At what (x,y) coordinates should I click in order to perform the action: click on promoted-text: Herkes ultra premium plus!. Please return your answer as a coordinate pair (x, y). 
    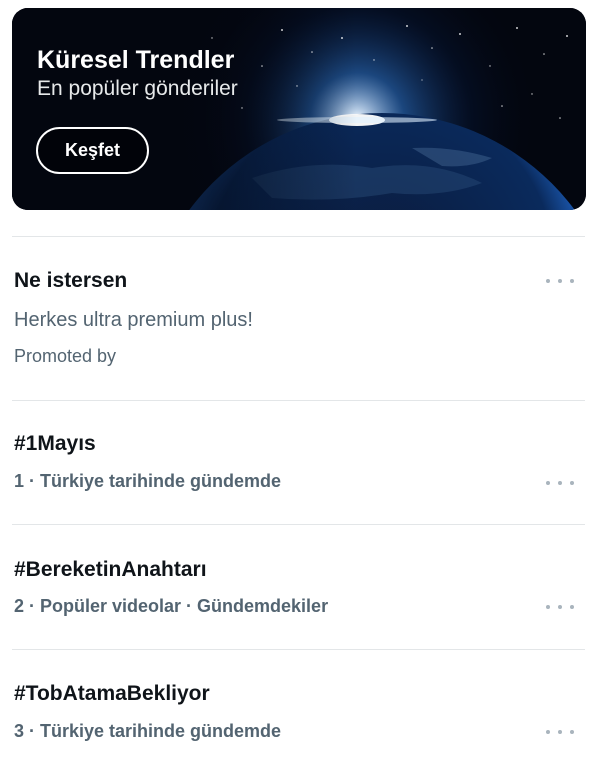
    Looking at the image, I should click on (133, 320).